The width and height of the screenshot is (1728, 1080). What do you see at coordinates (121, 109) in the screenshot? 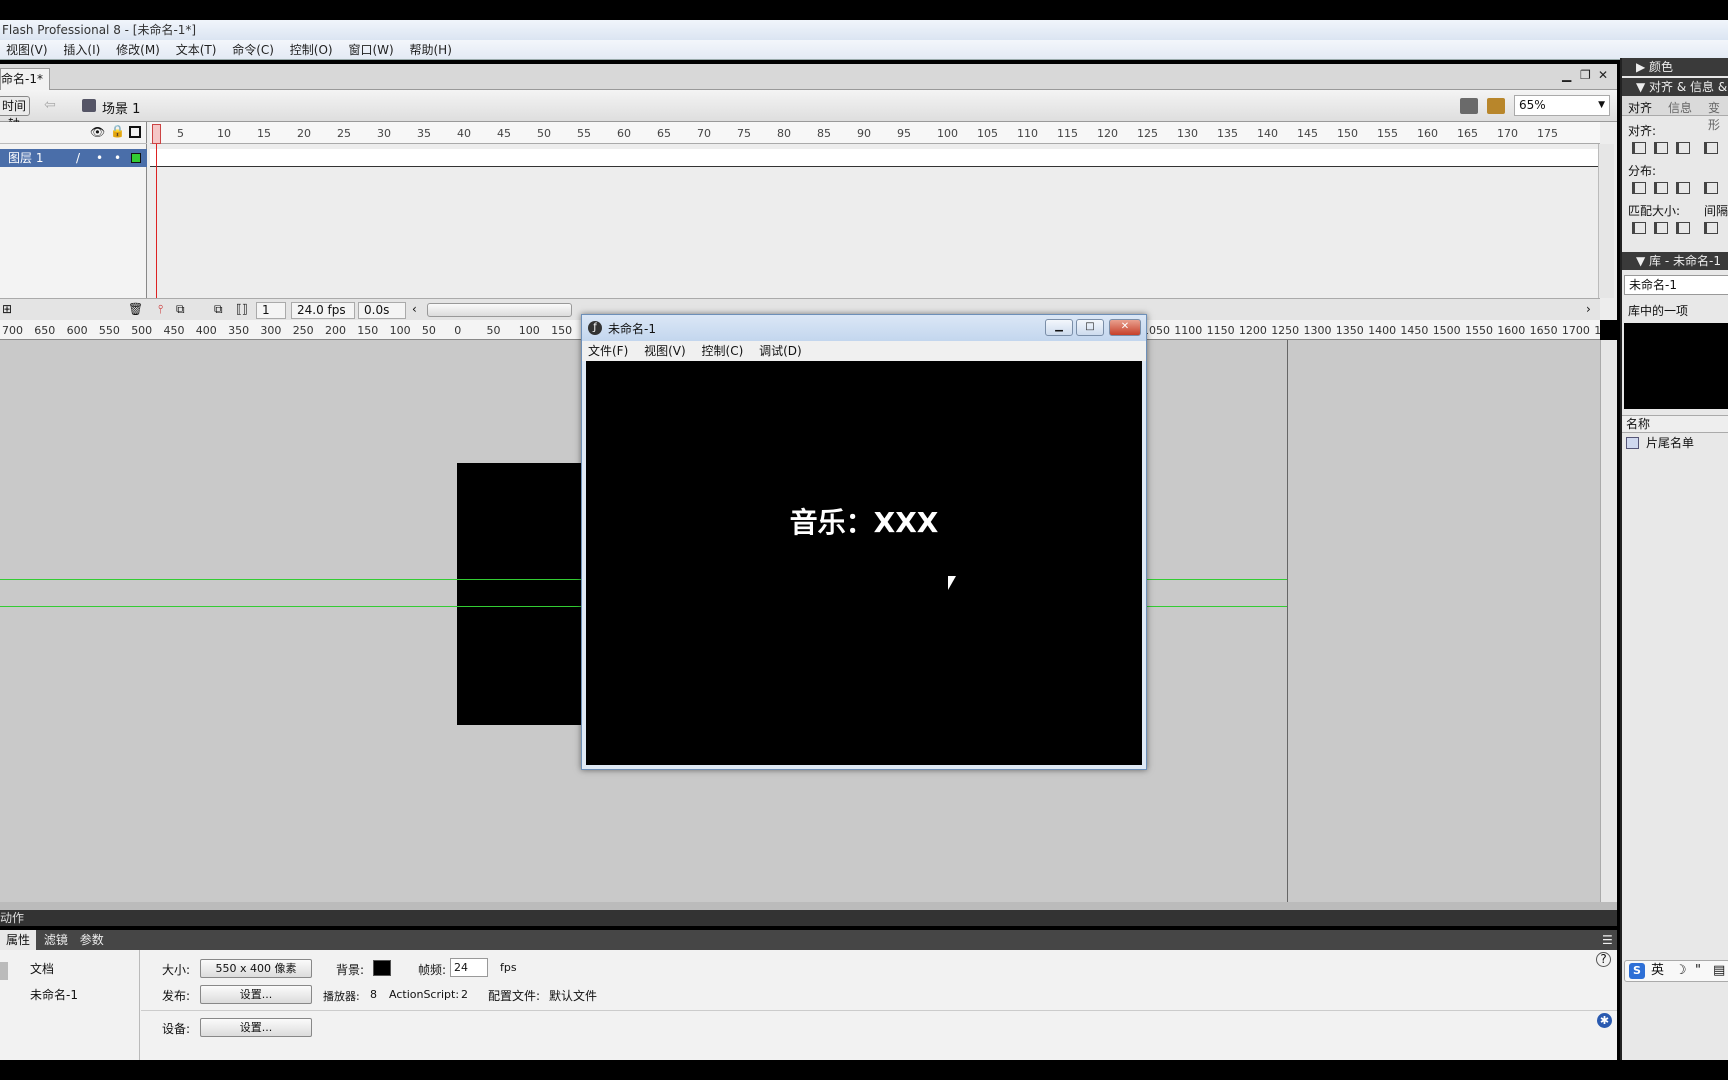
I see `scene-label: 场景 1` at bounding box center [121, 109].